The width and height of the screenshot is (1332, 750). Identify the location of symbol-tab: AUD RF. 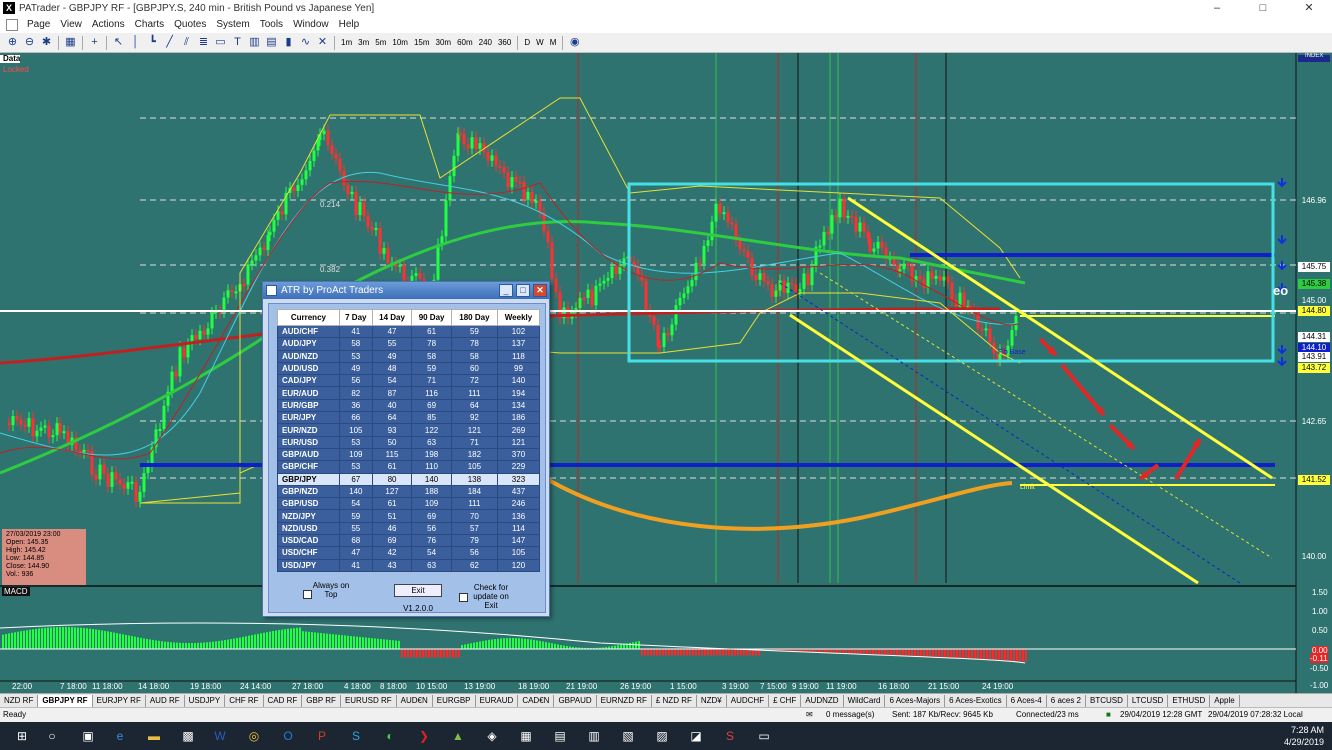
(165, 700).